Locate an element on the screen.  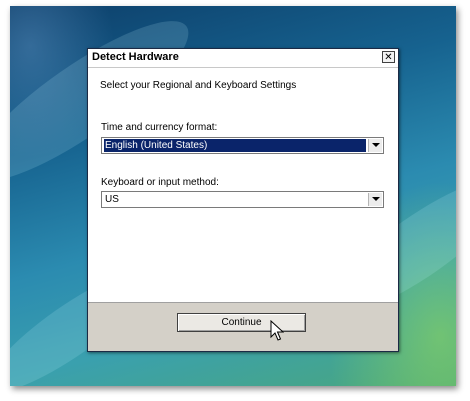
time-currency-select: English (United States) is located at coordinates (242, 145).